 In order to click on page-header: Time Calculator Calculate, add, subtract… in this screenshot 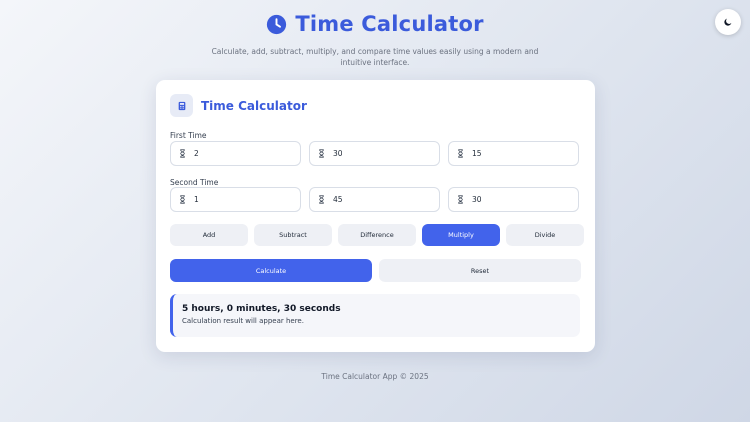, I will do `click(375, 39)`.